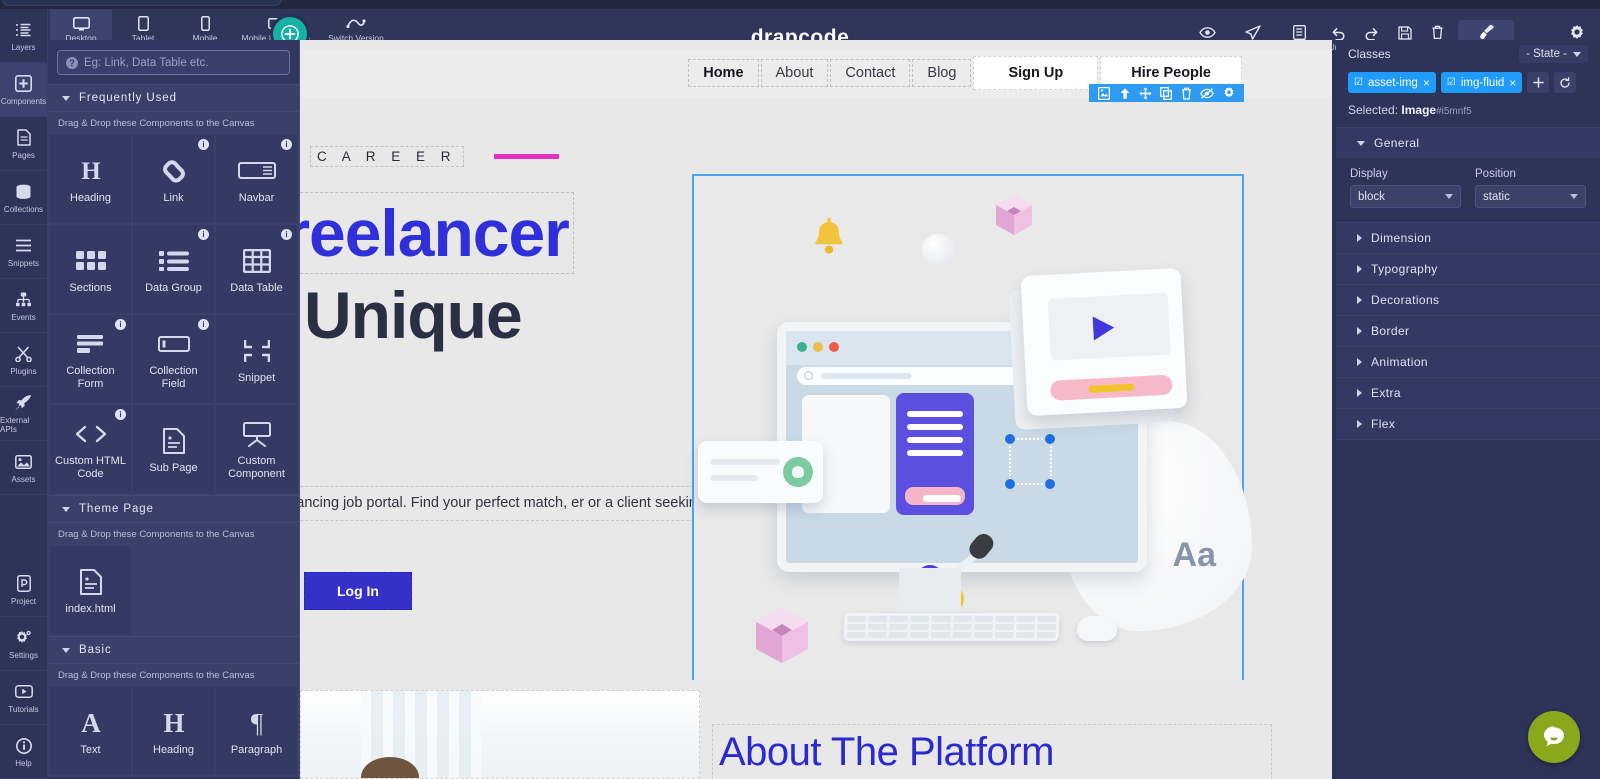 The width and height of the screenshot is (1600, 779). Describe the element at coordinates (1104, 93) in the screenshot. I see `select-parent-icon` at that location.